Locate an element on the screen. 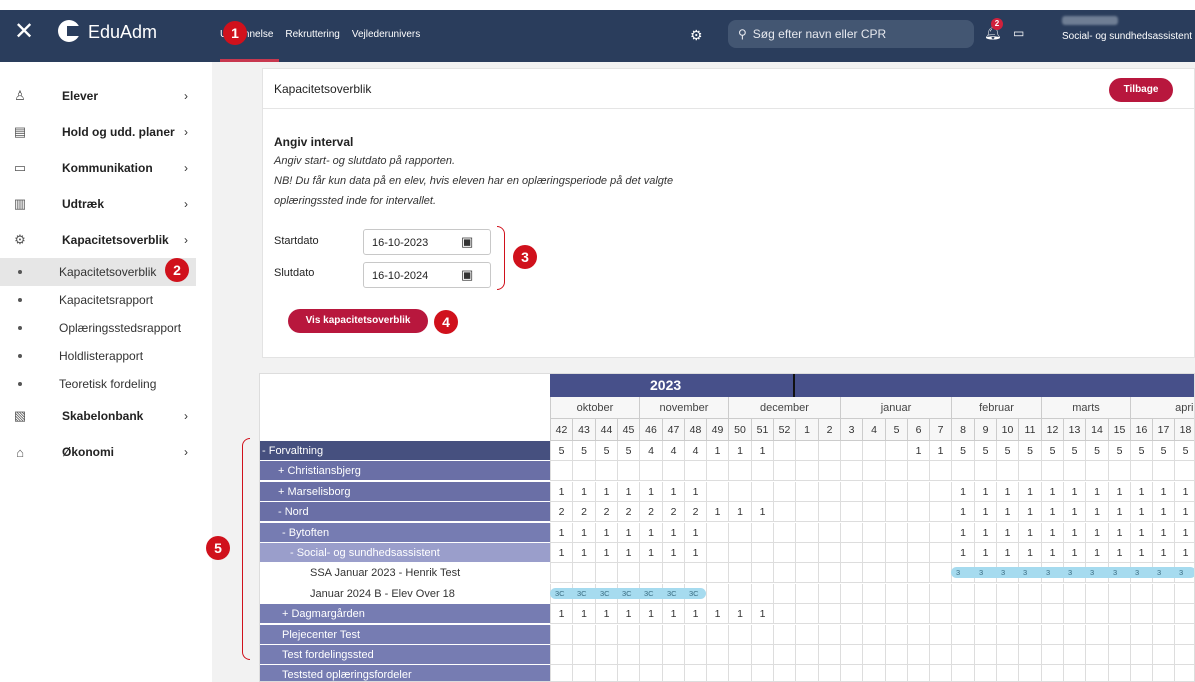 This screenshot has height=682, width=1195. week-number: 42 is located at coordinates (561, 430).